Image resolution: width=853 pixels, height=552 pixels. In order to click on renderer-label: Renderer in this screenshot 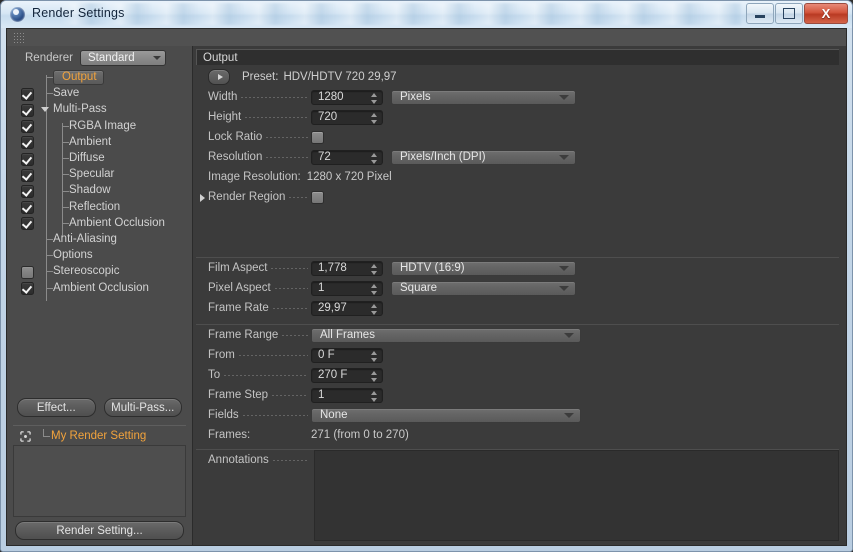, I will do `click(49, 57)`.